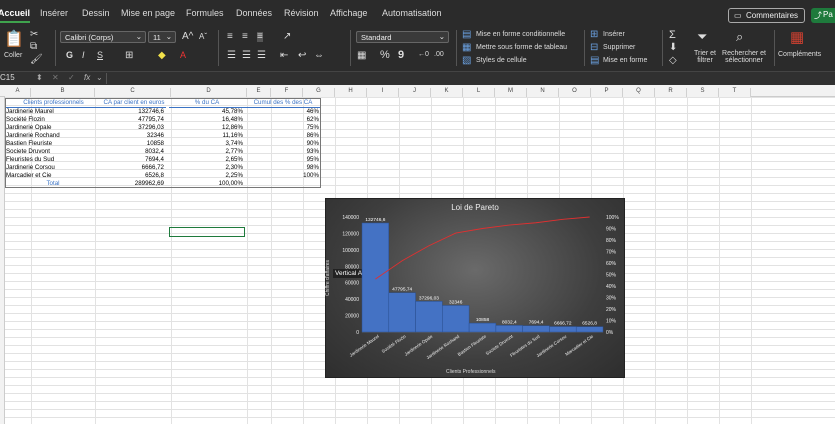 The width and height of the screenshot is (835, 424). Describe the element at coordinates (575, 92) in the screenshot. I see `column-header-o: O` at that location.